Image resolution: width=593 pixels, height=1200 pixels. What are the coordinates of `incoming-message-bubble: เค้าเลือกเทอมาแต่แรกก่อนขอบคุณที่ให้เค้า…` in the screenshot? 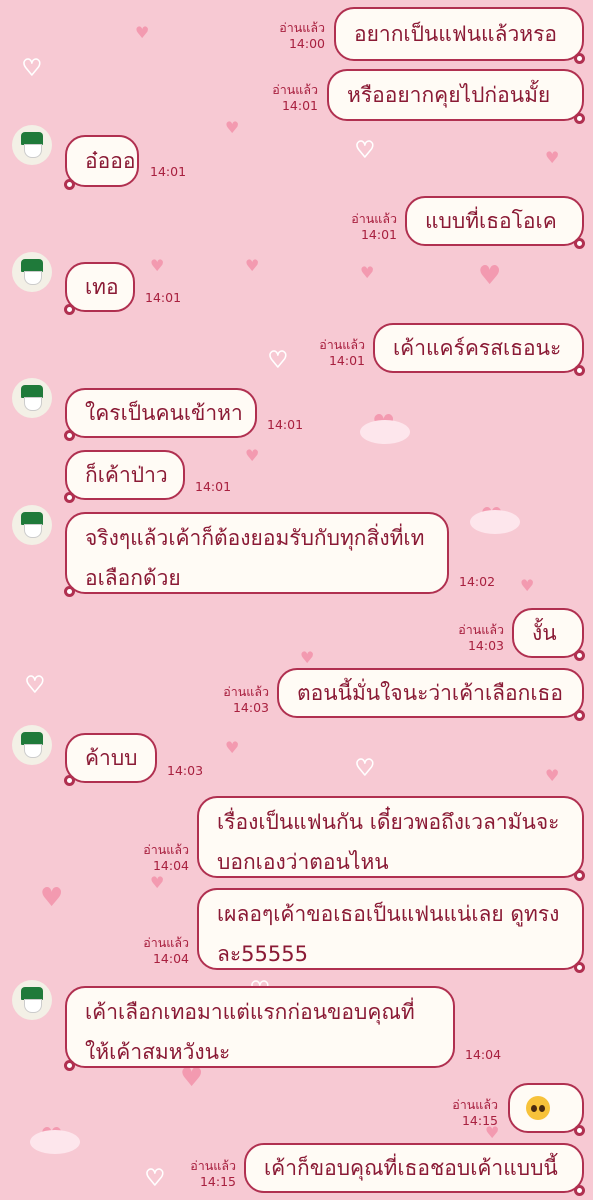 It's located at (259, 1028).